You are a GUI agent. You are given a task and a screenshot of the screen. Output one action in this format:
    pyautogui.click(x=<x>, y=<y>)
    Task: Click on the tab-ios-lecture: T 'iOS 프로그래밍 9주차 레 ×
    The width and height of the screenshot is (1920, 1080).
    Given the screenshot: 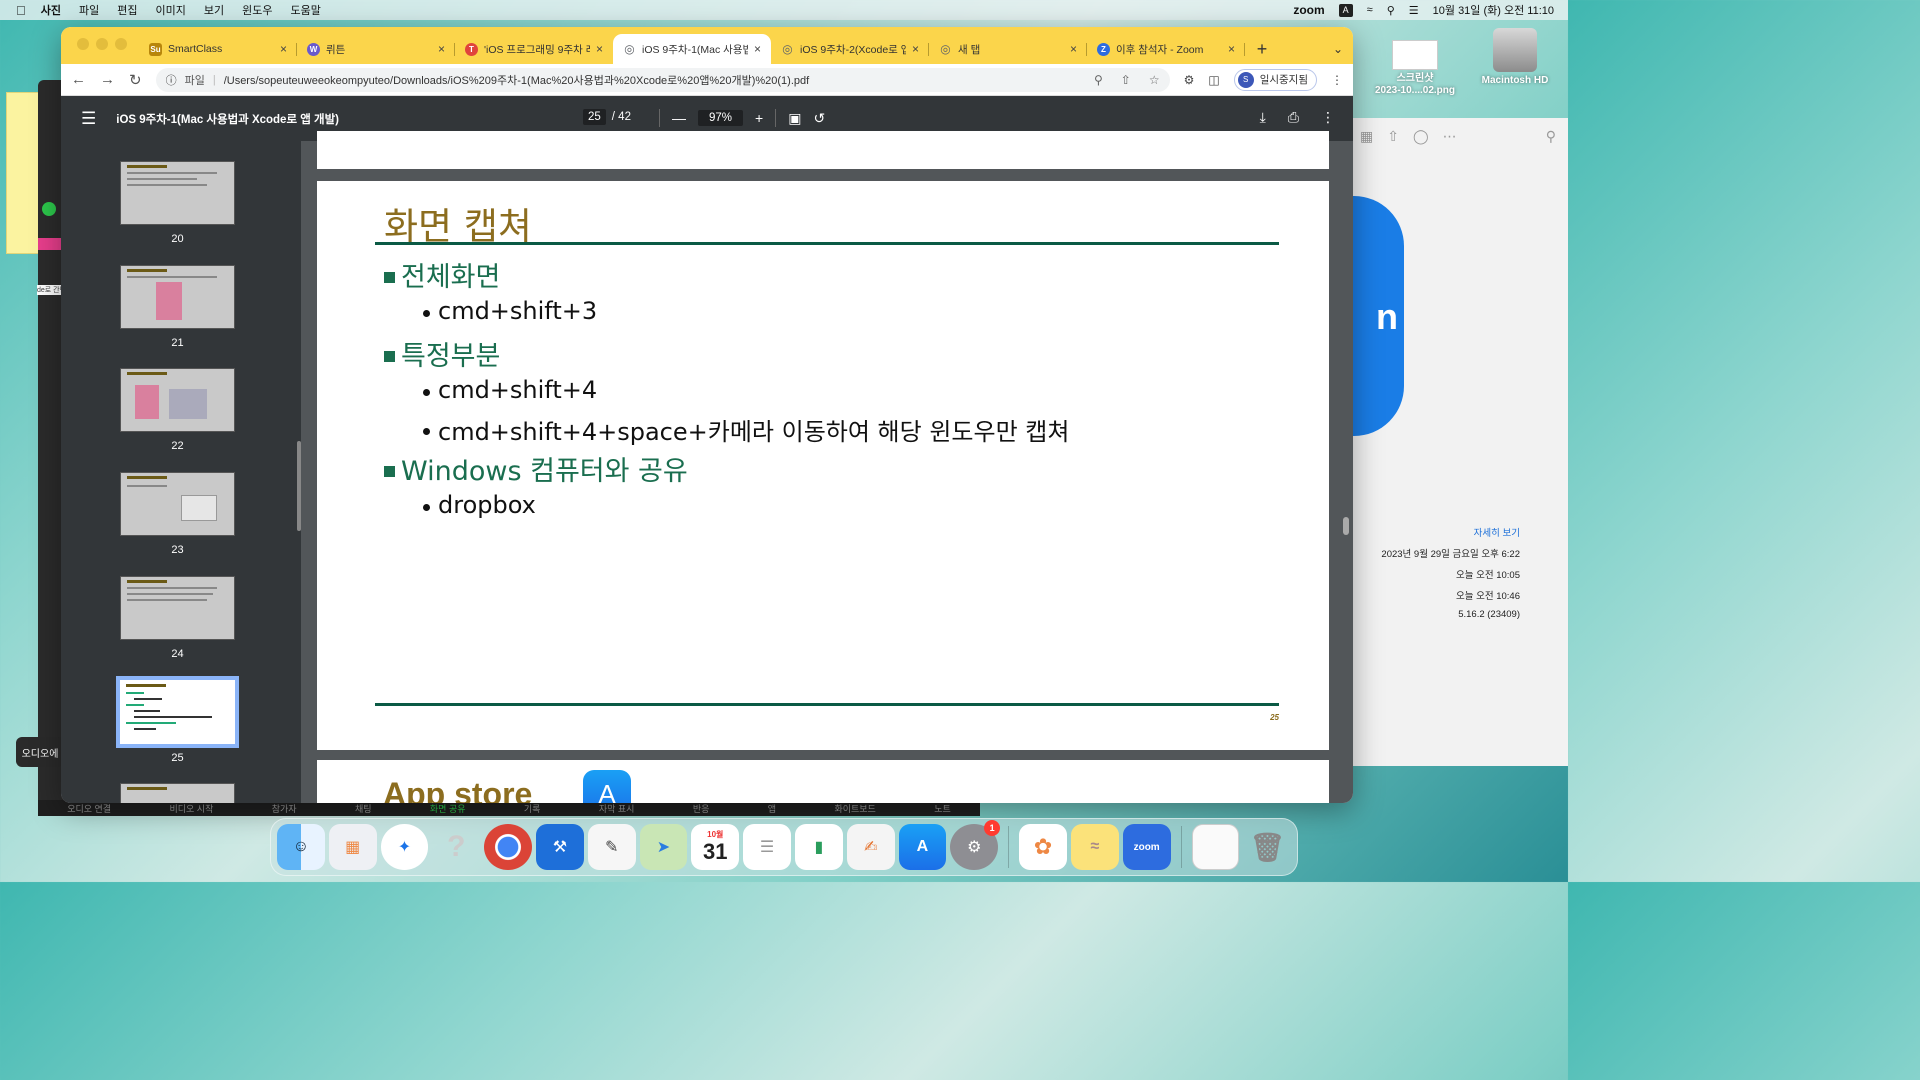 What is the action you would take?
    pyautogui.click(x=534, y=49)
    